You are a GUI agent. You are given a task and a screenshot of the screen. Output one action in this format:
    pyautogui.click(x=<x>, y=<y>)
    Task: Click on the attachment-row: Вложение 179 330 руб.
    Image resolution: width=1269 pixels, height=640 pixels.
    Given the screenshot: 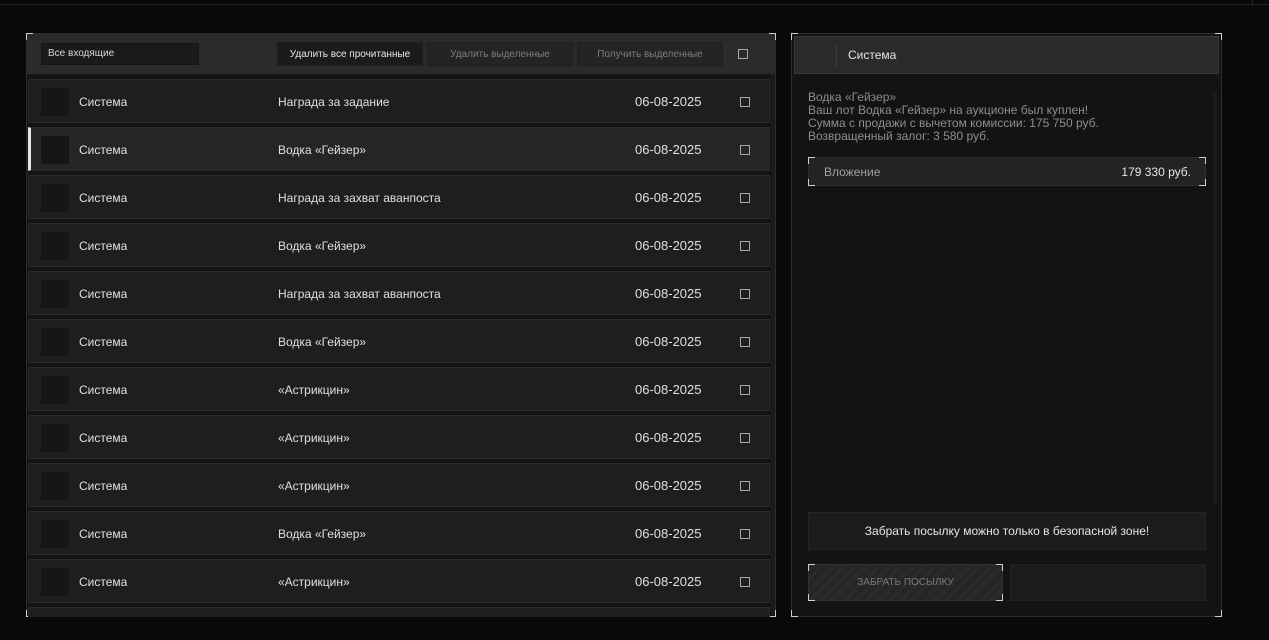 What is the action you would take?
    pyautogui.click(x=1007, y=171)
    